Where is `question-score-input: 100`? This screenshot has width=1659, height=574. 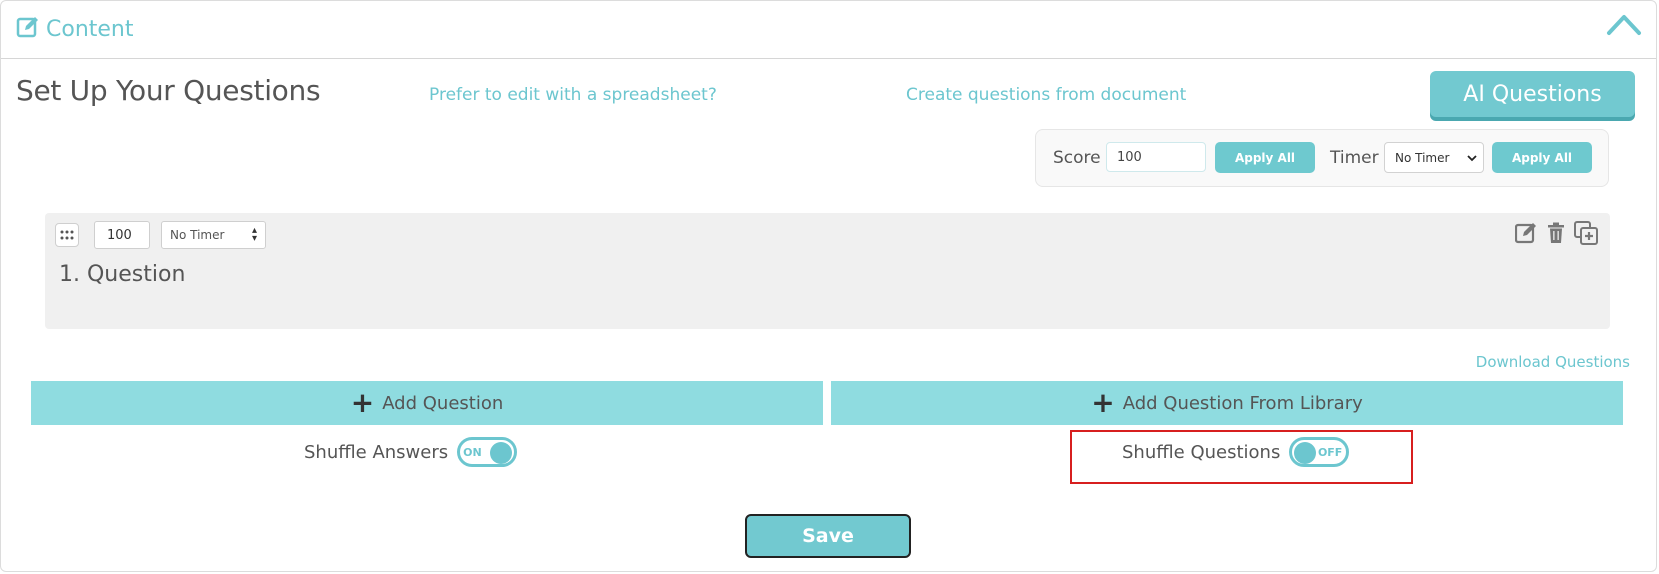 question-score-input: 100 is located at coordinates (122, 235).